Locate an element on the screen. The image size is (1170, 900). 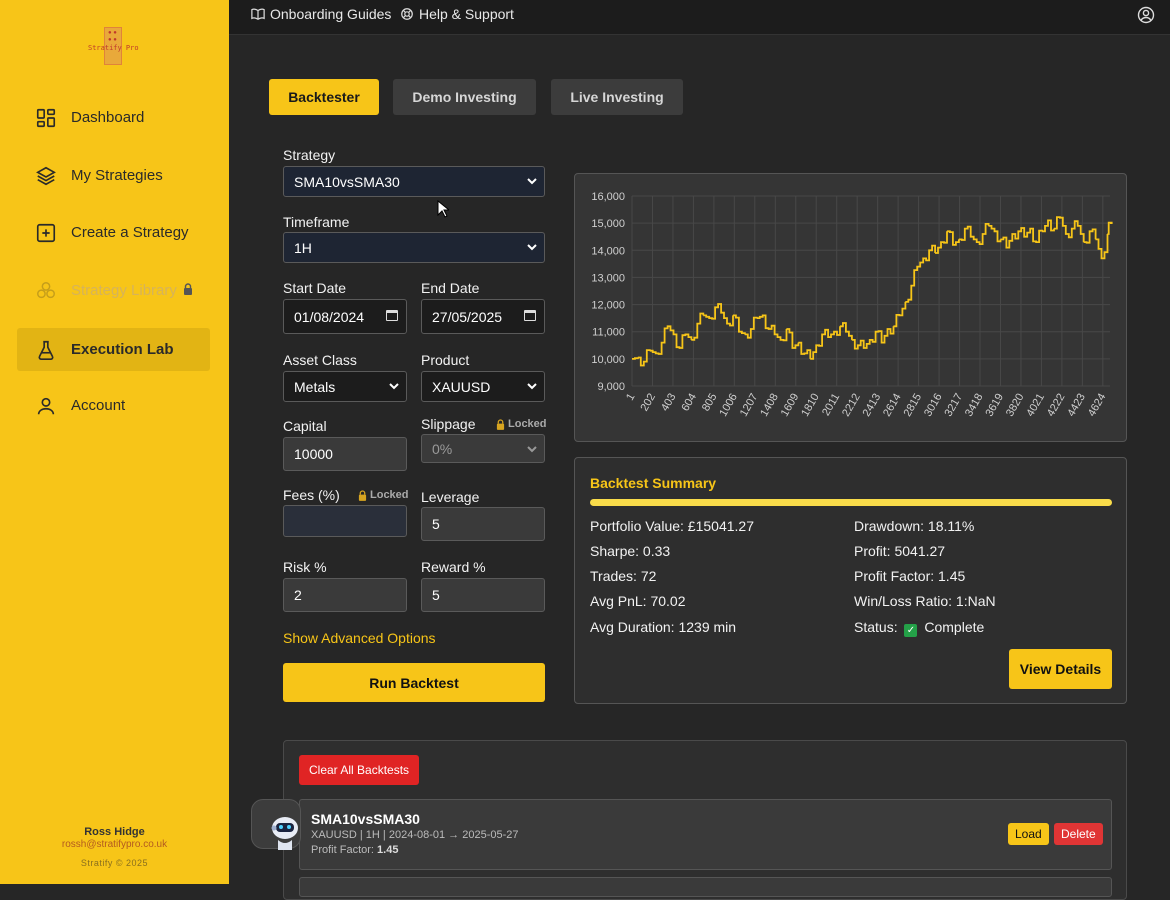
backtest-meta: XAUUSD | 1H | 2024-08-01 → 2025-05-27 is located at coordinates (415, 835).